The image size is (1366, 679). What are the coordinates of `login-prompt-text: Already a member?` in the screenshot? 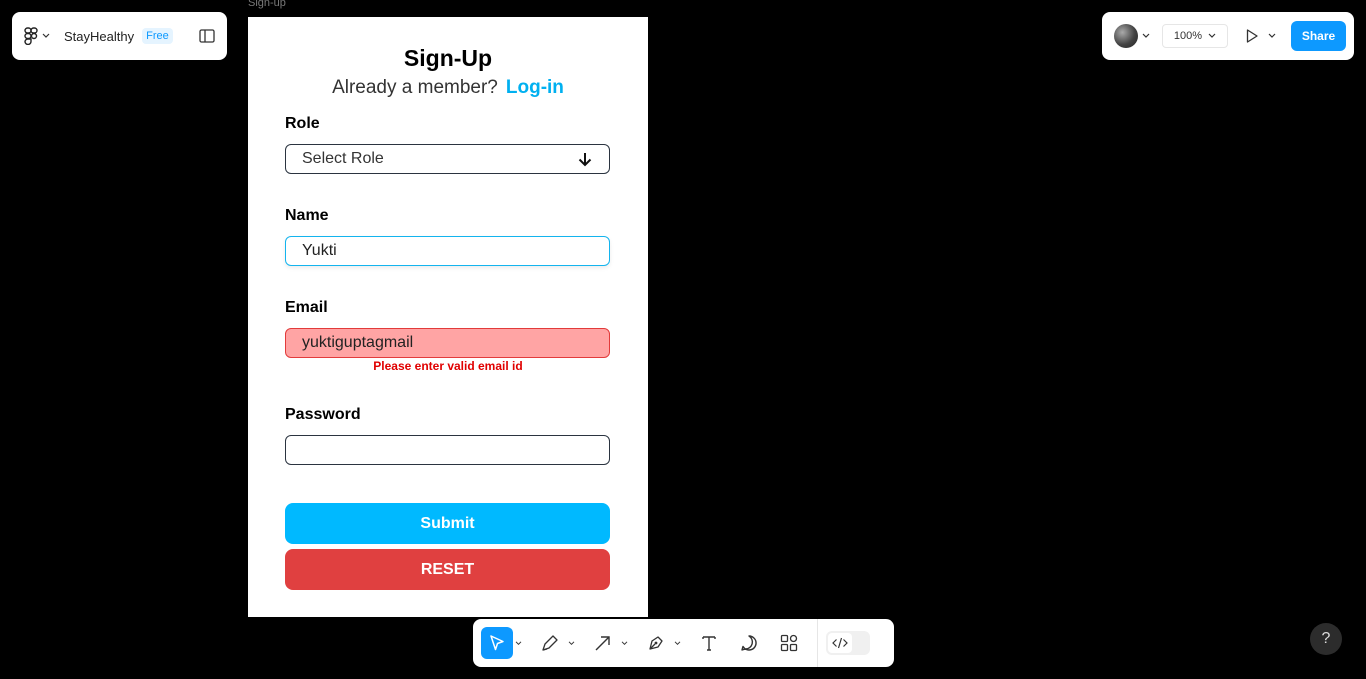 It's located at (415, 87).